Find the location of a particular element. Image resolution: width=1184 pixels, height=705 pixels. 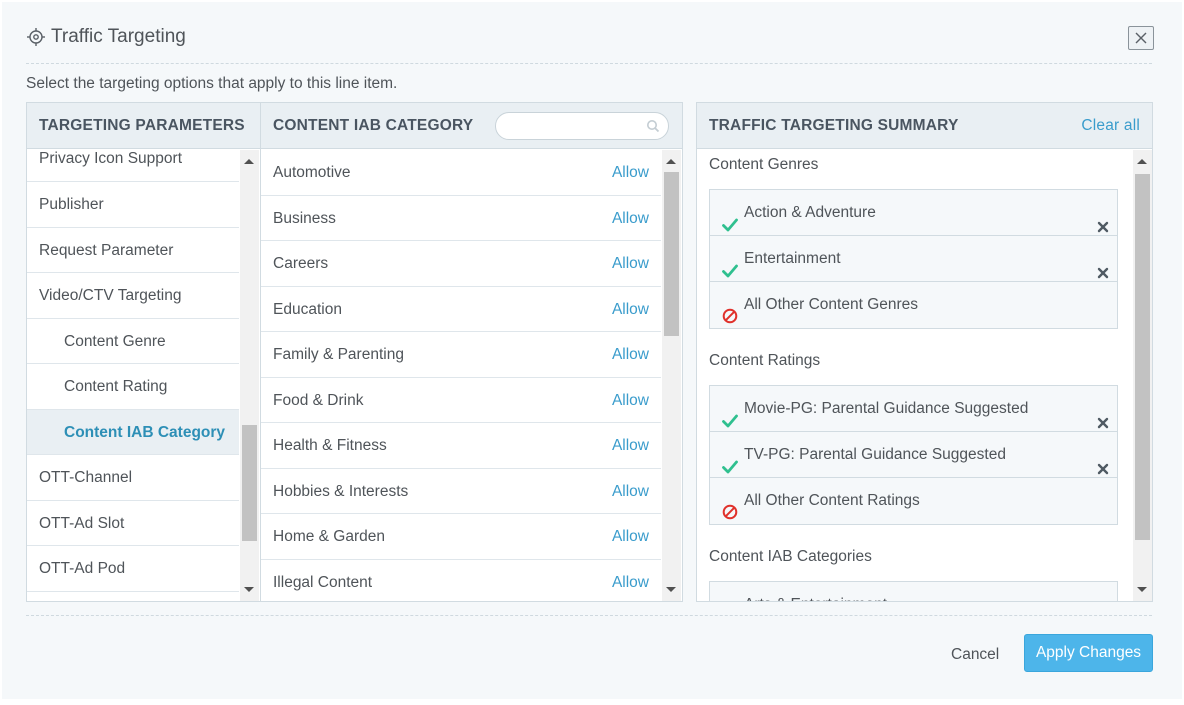

iab-category-row: Family & Parenting Allow is located at coordinates (461, 355).